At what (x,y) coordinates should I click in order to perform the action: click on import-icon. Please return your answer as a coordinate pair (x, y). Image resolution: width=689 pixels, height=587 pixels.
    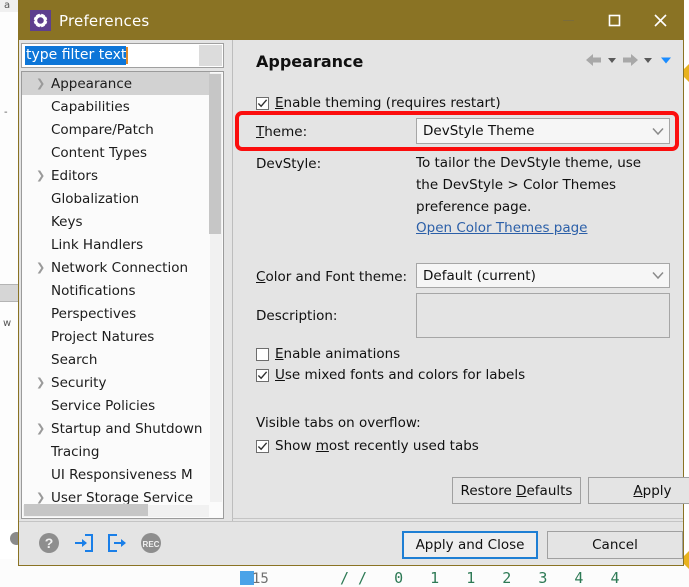
    Looking at the image, I should click on (83, 543).